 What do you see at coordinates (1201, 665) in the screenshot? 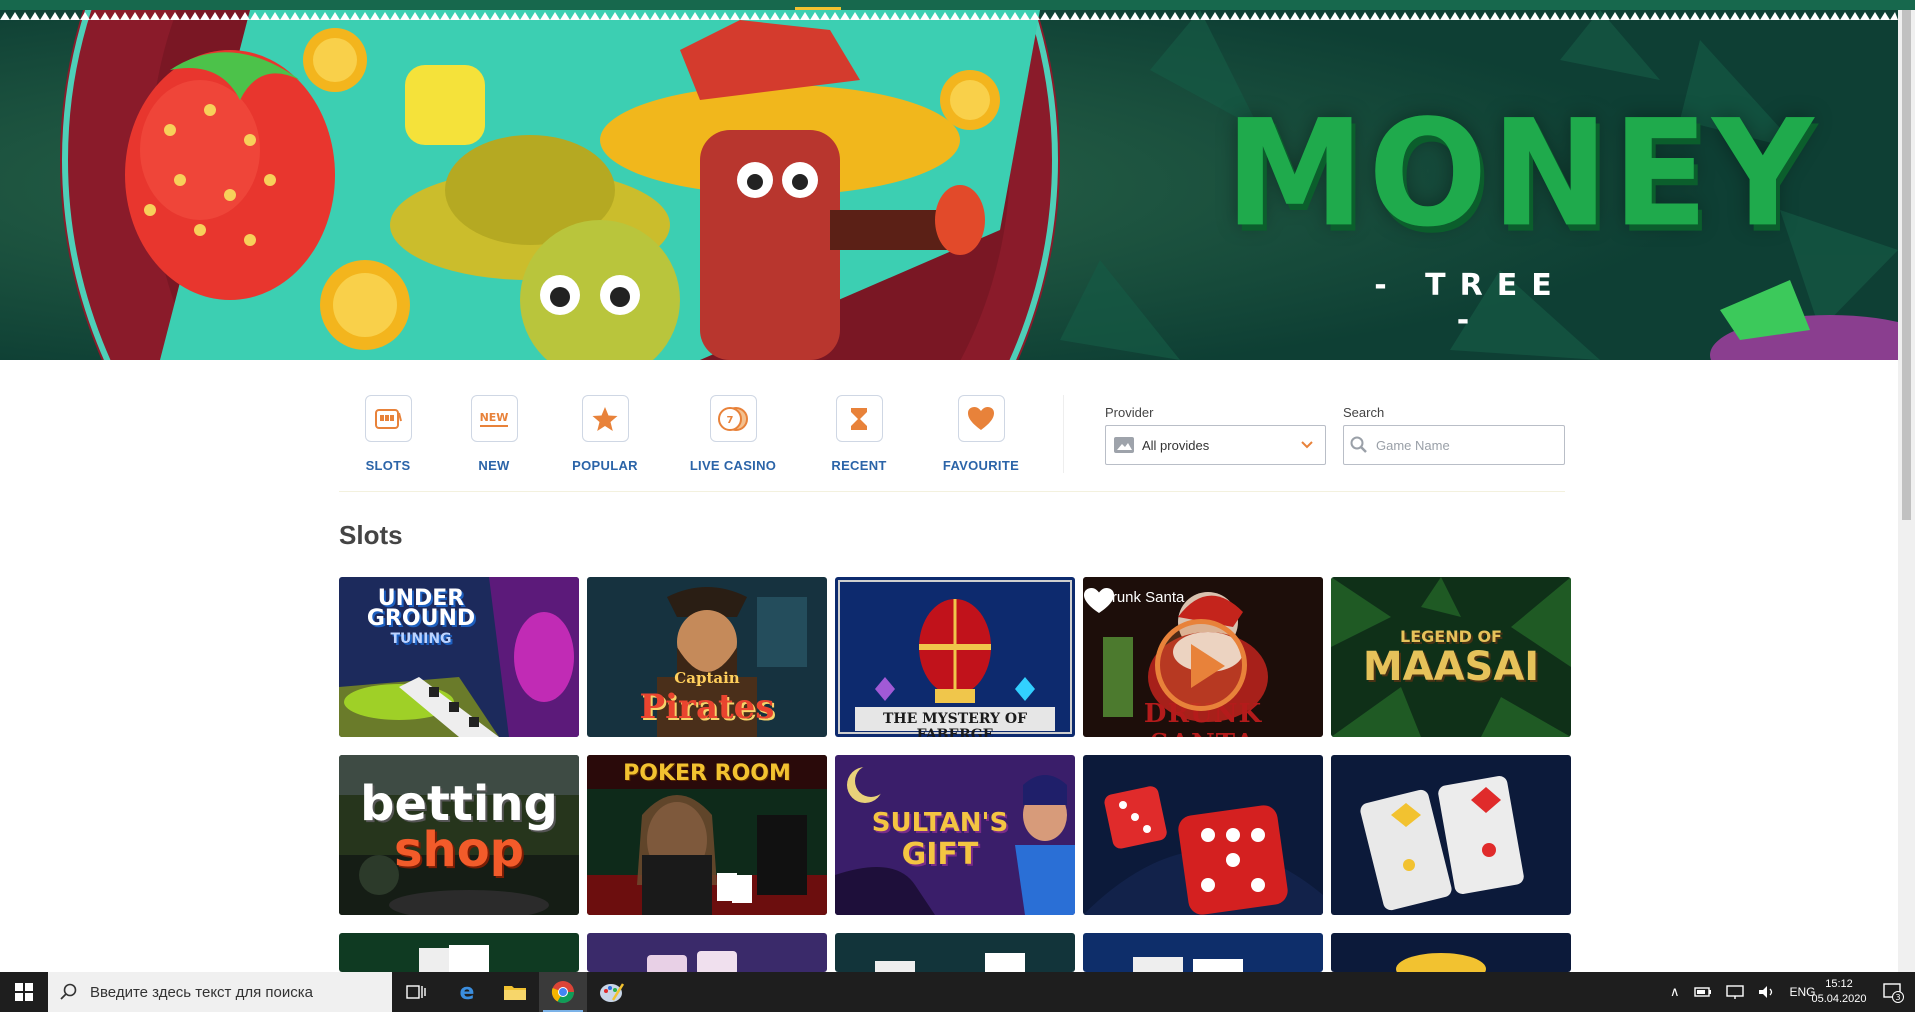
I see `play-icon` at bounding box center [1201, 665].